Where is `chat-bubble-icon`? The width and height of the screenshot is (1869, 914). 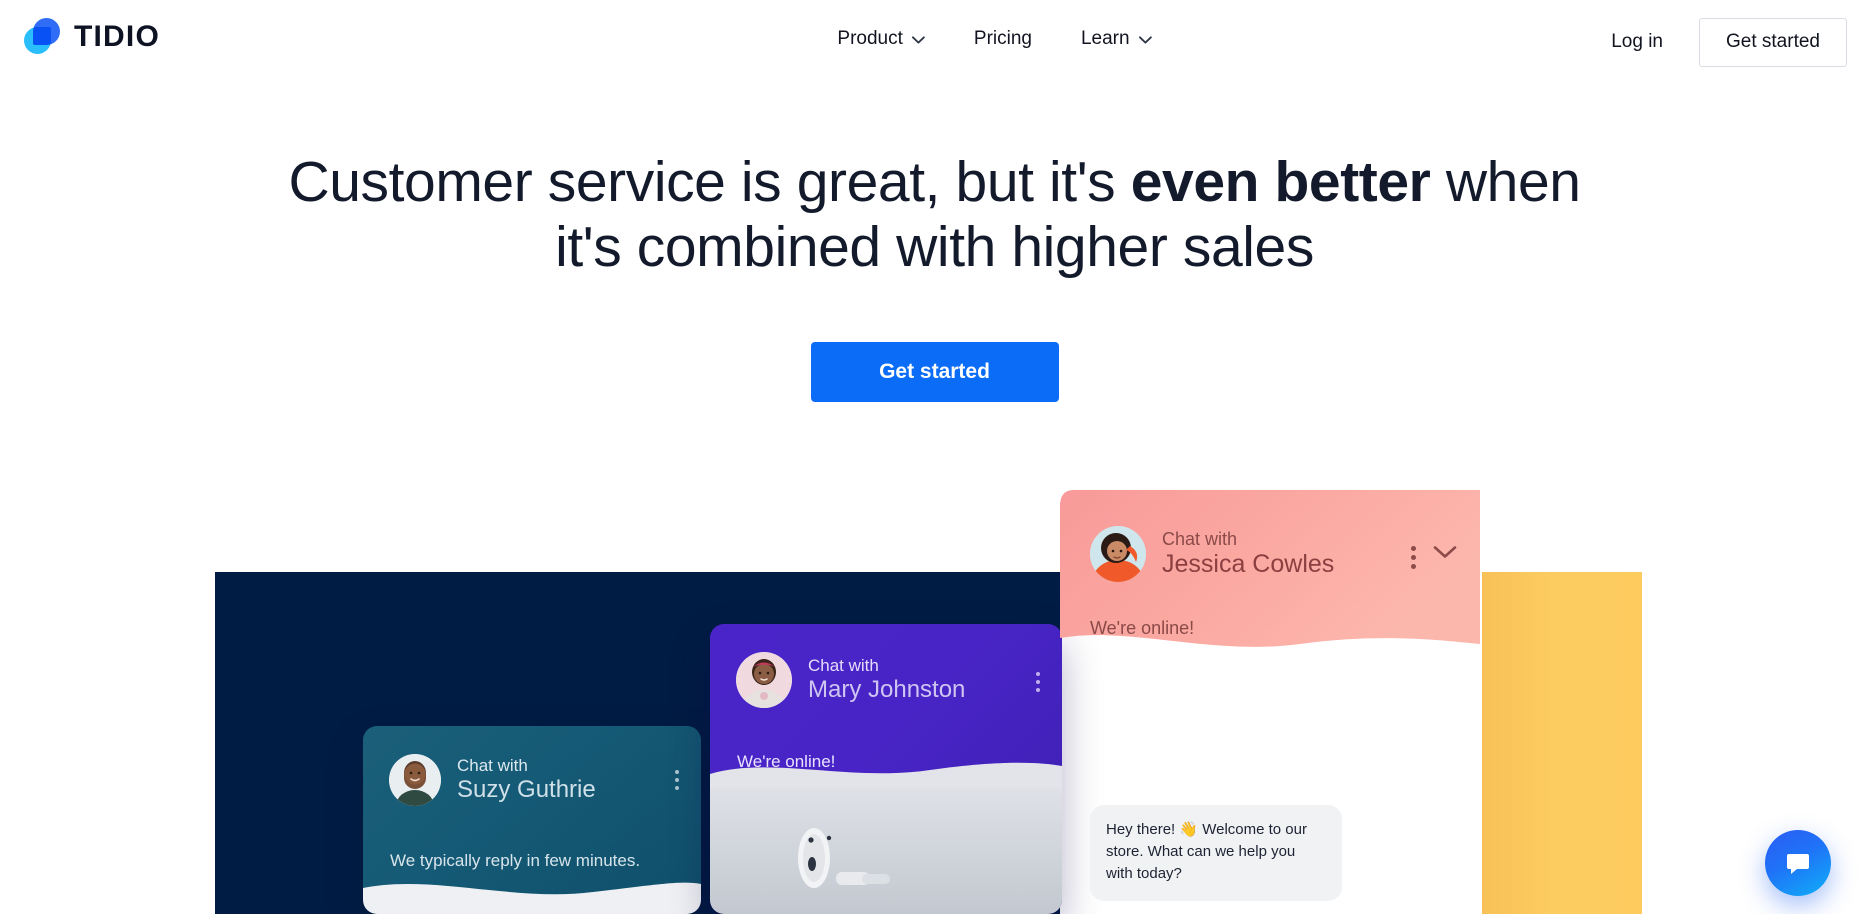
chat-bubble-icon is located at coordinates (1798, 864).